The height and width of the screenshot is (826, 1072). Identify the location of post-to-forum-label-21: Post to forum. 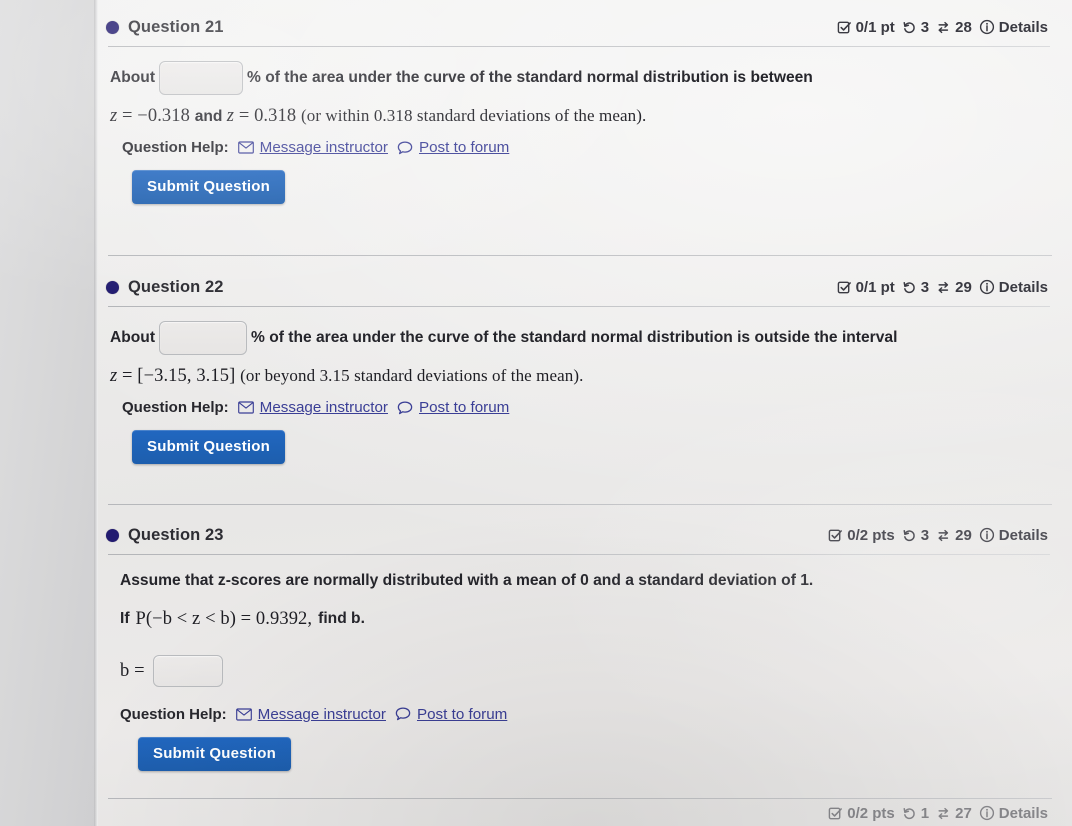
(464, 148).